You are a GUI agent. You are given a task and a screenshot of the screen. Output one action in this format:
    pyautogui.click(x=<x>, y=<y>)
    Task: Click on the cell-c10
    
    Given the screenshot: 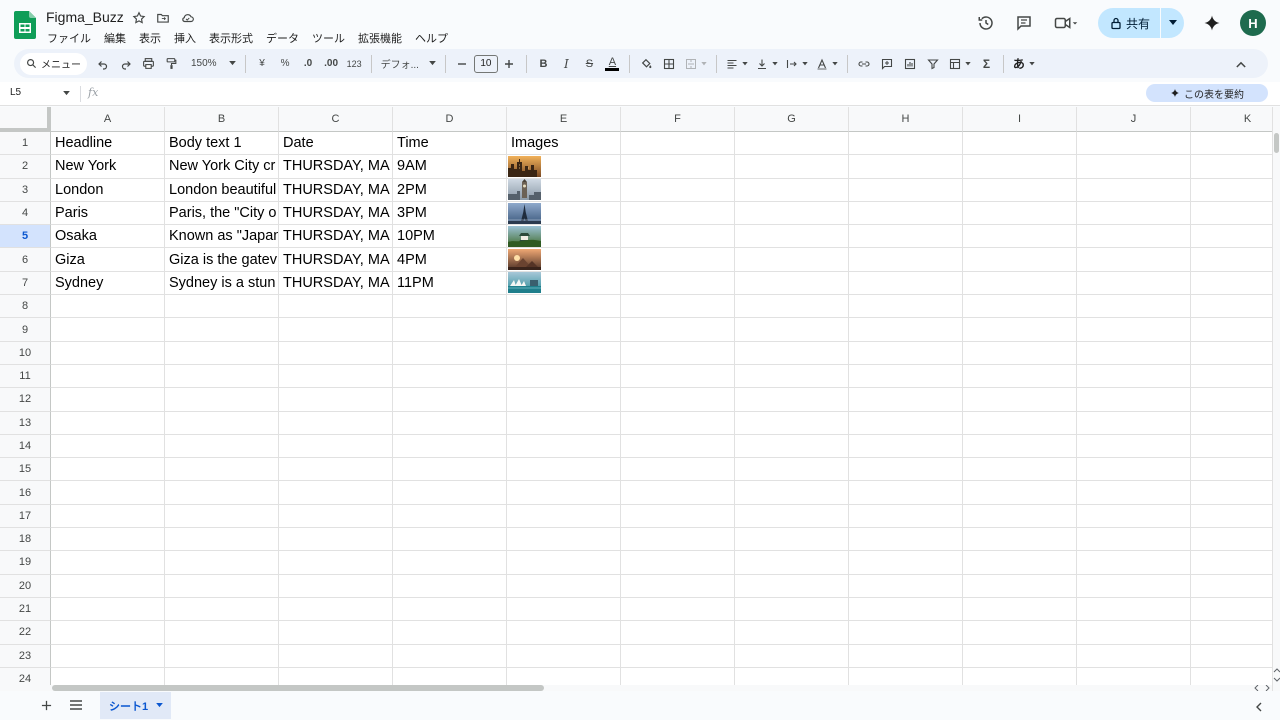 What is the action you would take?
    pyautogui.click(x=336, y=353)
    